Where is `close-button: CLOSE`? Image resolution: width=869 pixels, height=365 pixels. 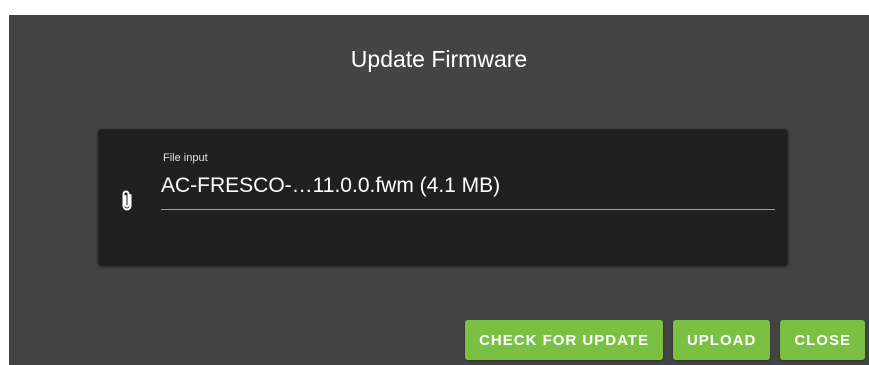
close-button: CLOSE is located at coordinates (822, 340).